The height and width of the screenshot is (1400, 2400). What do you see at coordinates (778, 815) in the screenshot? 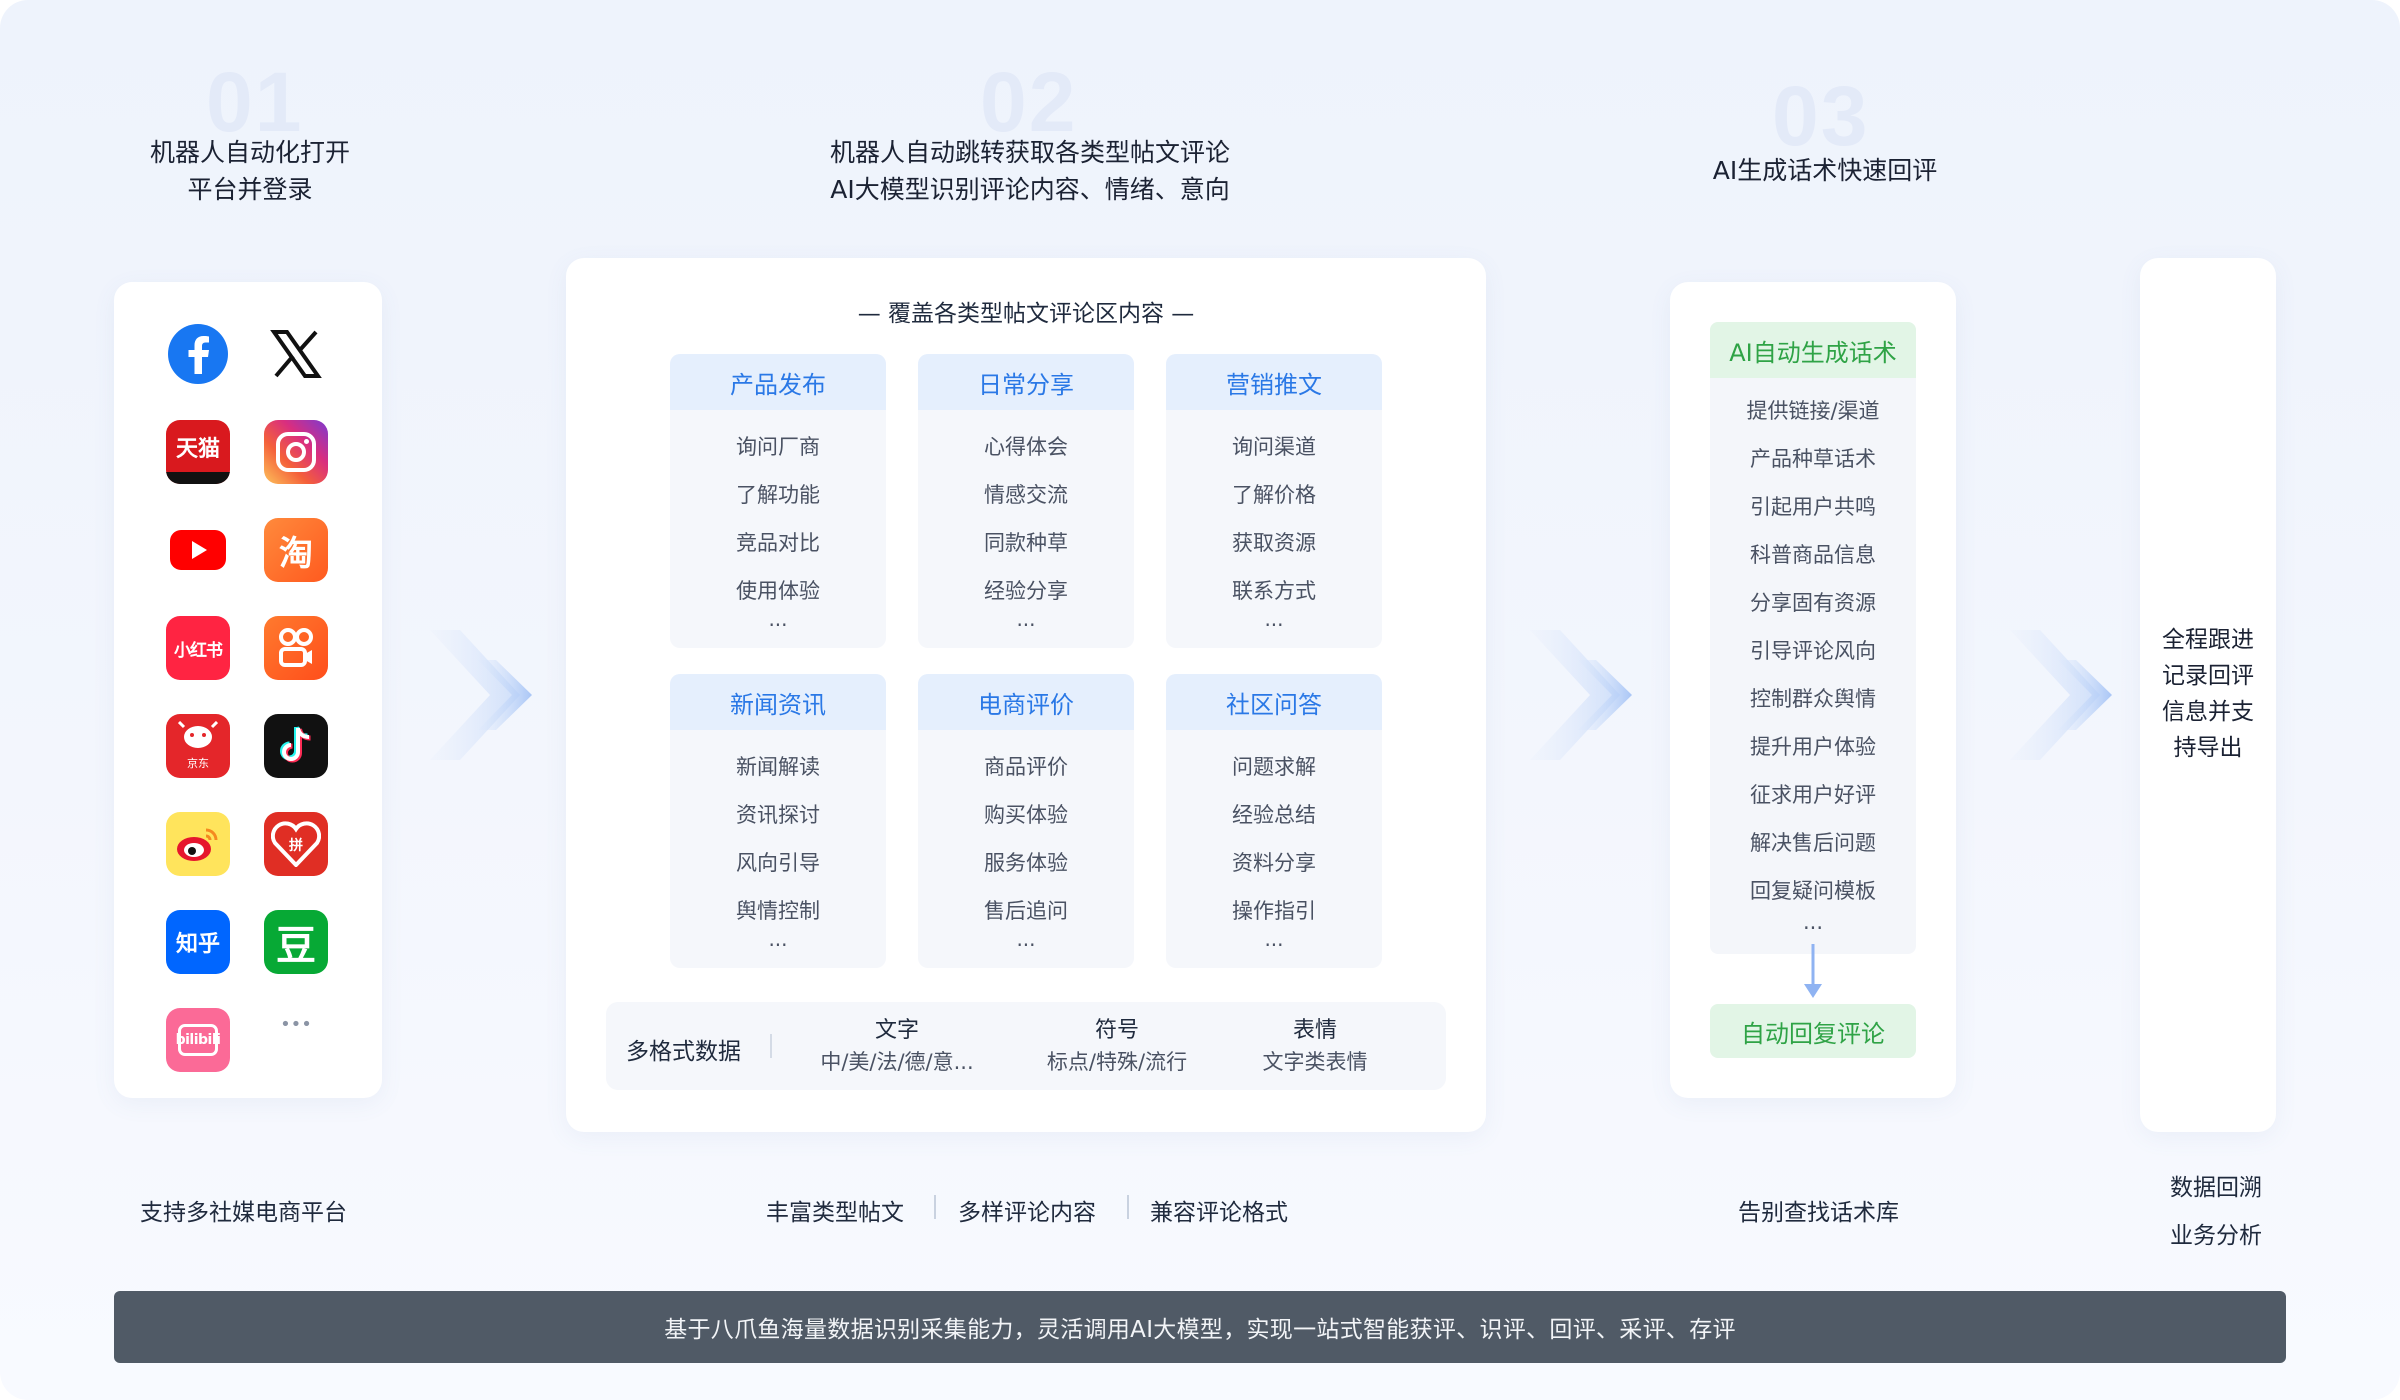
I see `category-item: 资讯探讨` at bounding box center [778, 815].